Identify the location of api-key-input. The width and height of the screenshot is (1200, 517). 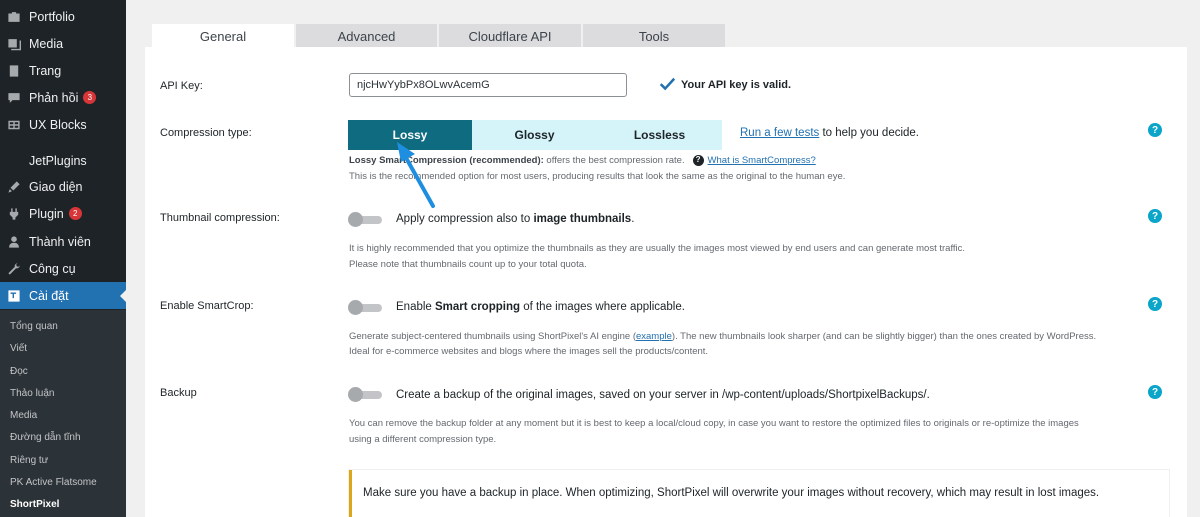
(488, 85).